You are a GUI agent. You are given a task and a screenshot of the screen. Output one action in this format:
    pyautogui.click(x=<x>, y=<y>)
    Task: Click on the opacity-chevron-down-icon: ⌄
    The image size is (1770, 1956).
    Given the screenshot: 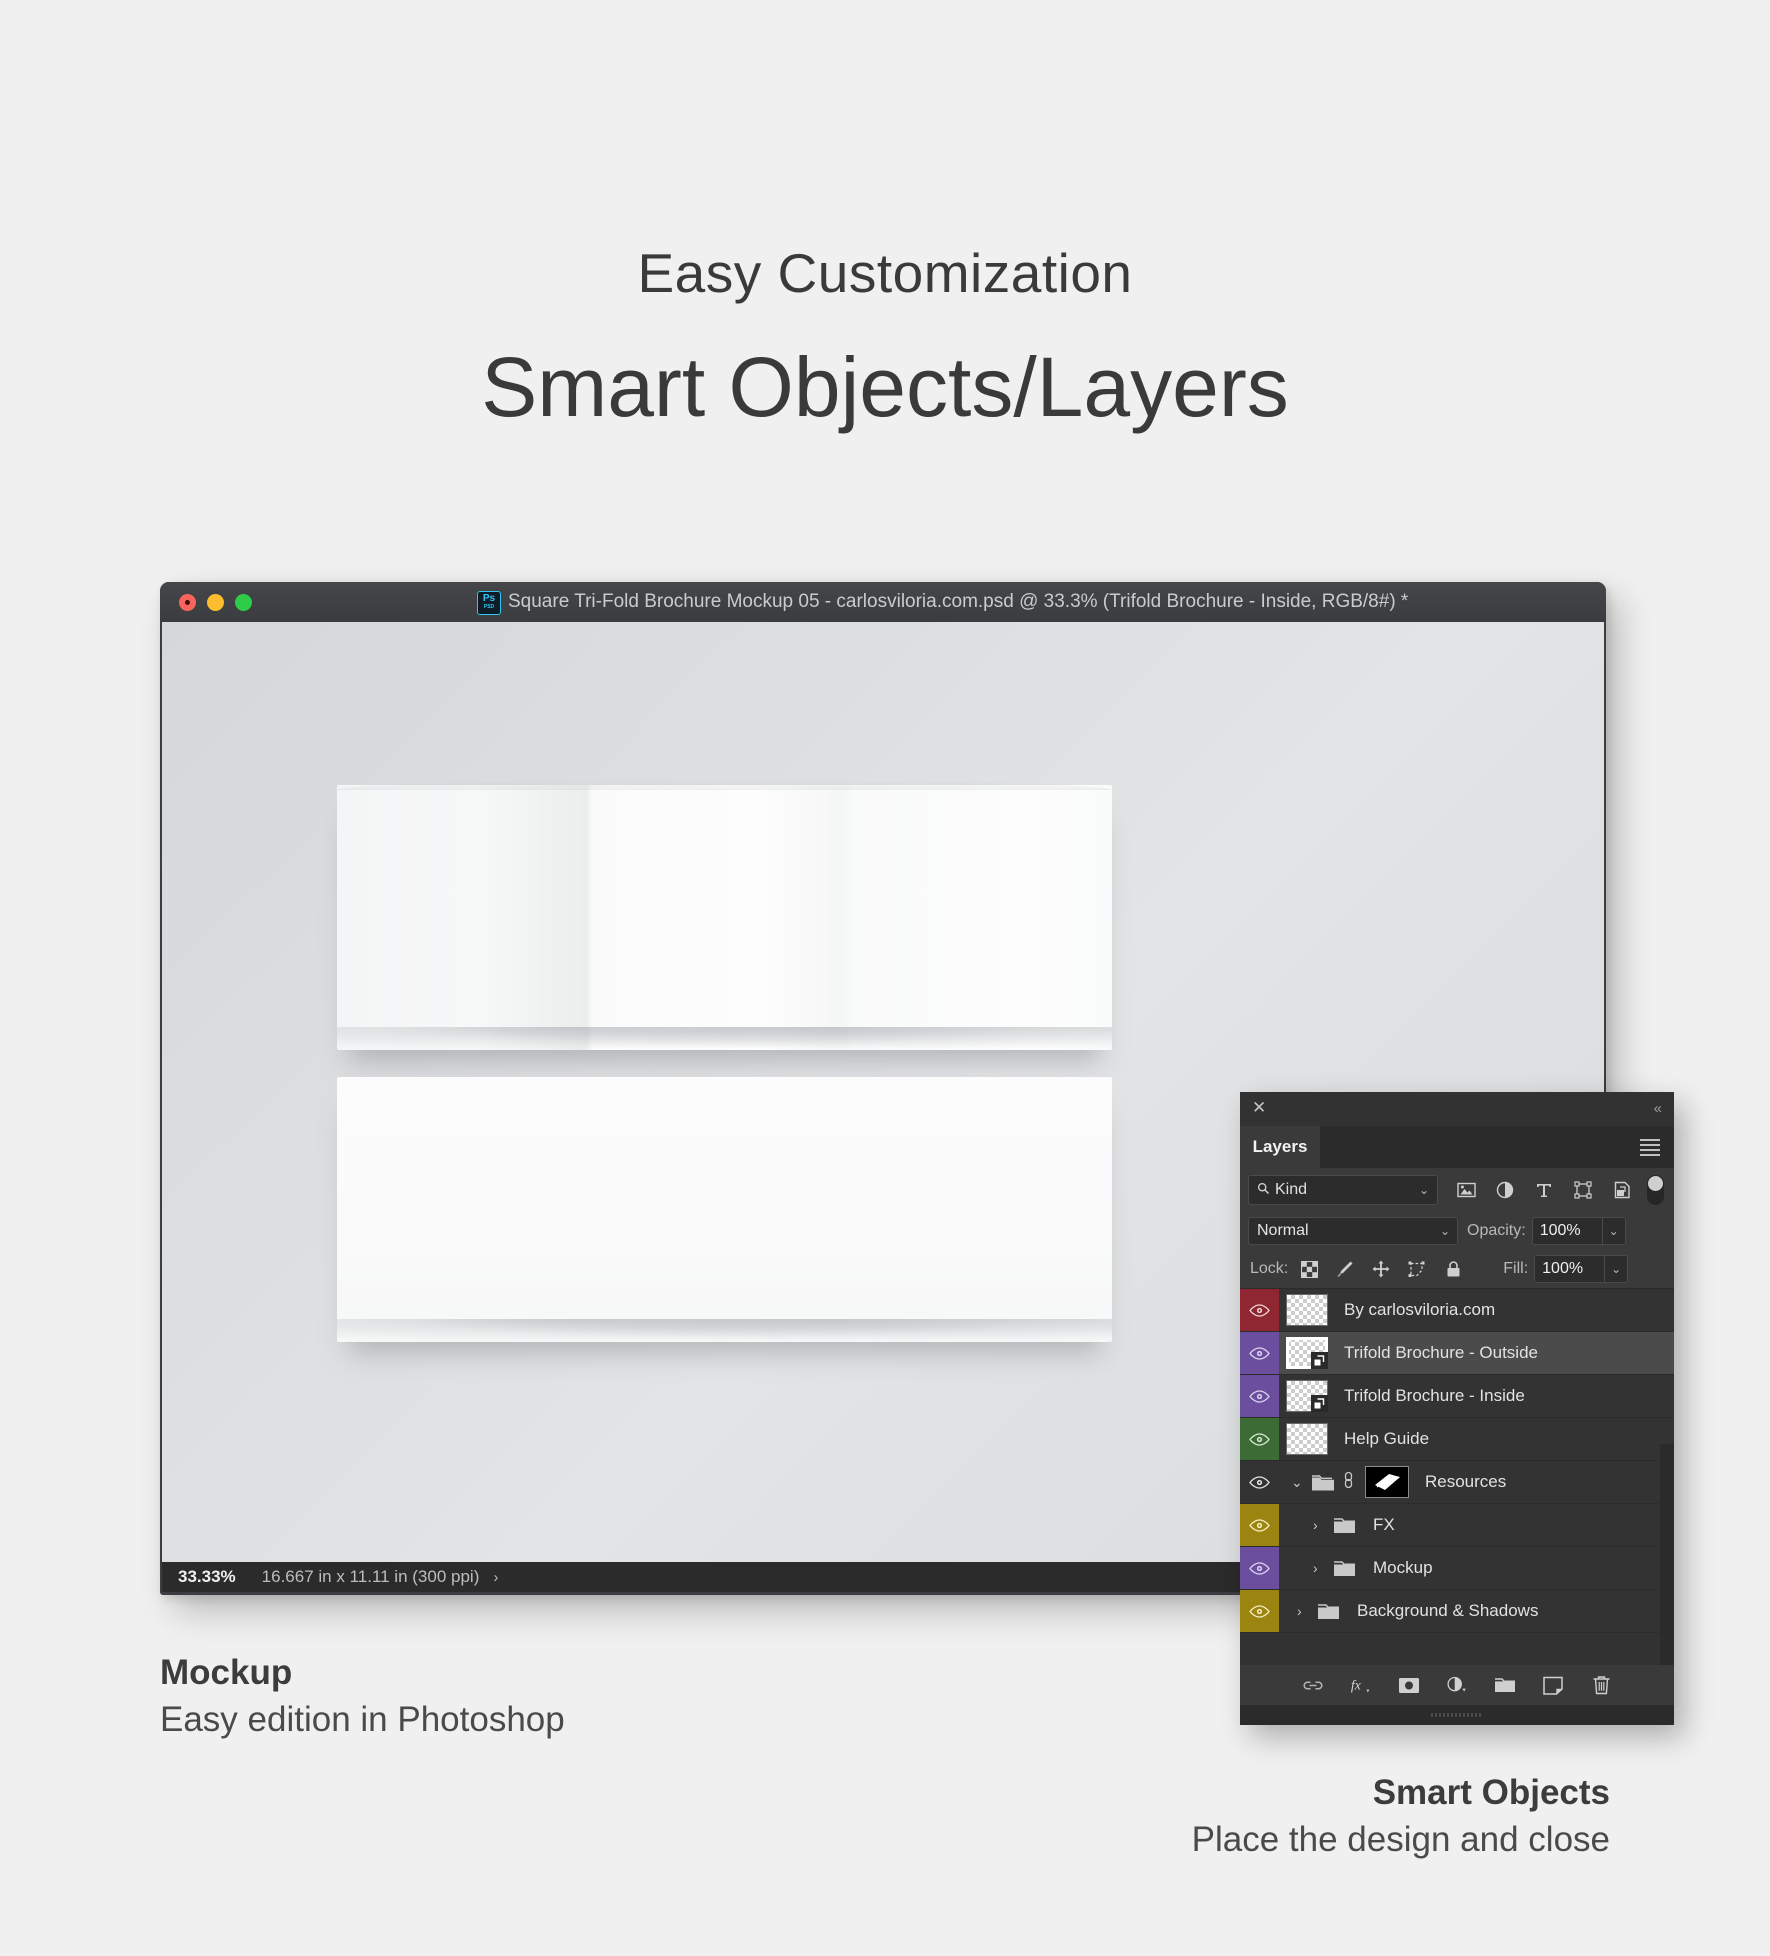 What is the action you would take?
    pyautogui.click(x=1614, y=1231)
    